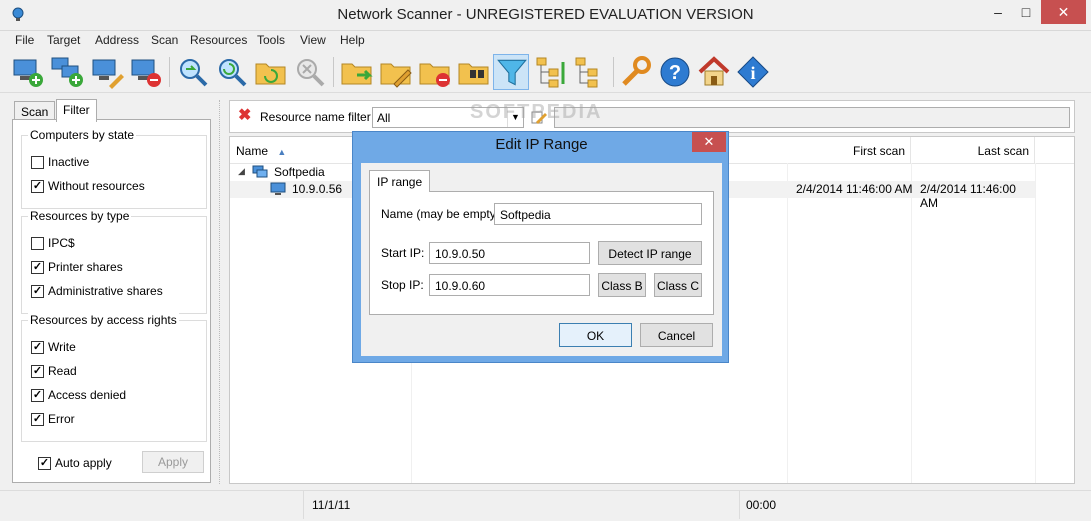 This screenshot has width=1091, height=521. What do you see at coordinates (107, 72) in the screenshot?
I see `edit-computer-icon` at bounding box center [107, 72].